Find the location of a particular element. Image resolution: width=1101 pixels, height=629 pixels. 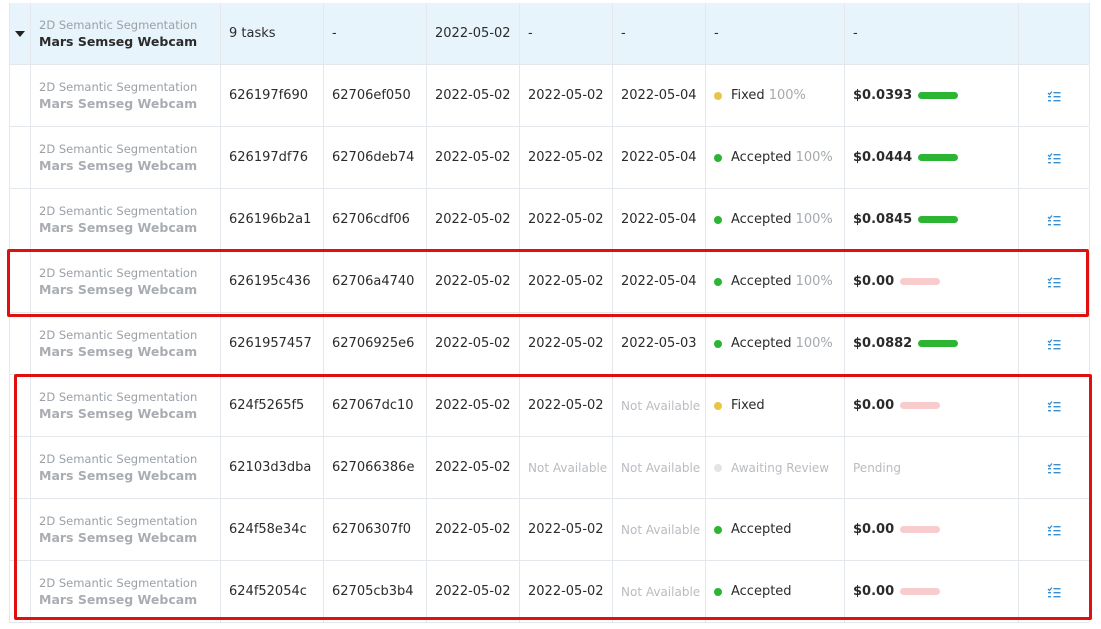

task-id: 624f5265f5 is located at coordinates (272, 405).